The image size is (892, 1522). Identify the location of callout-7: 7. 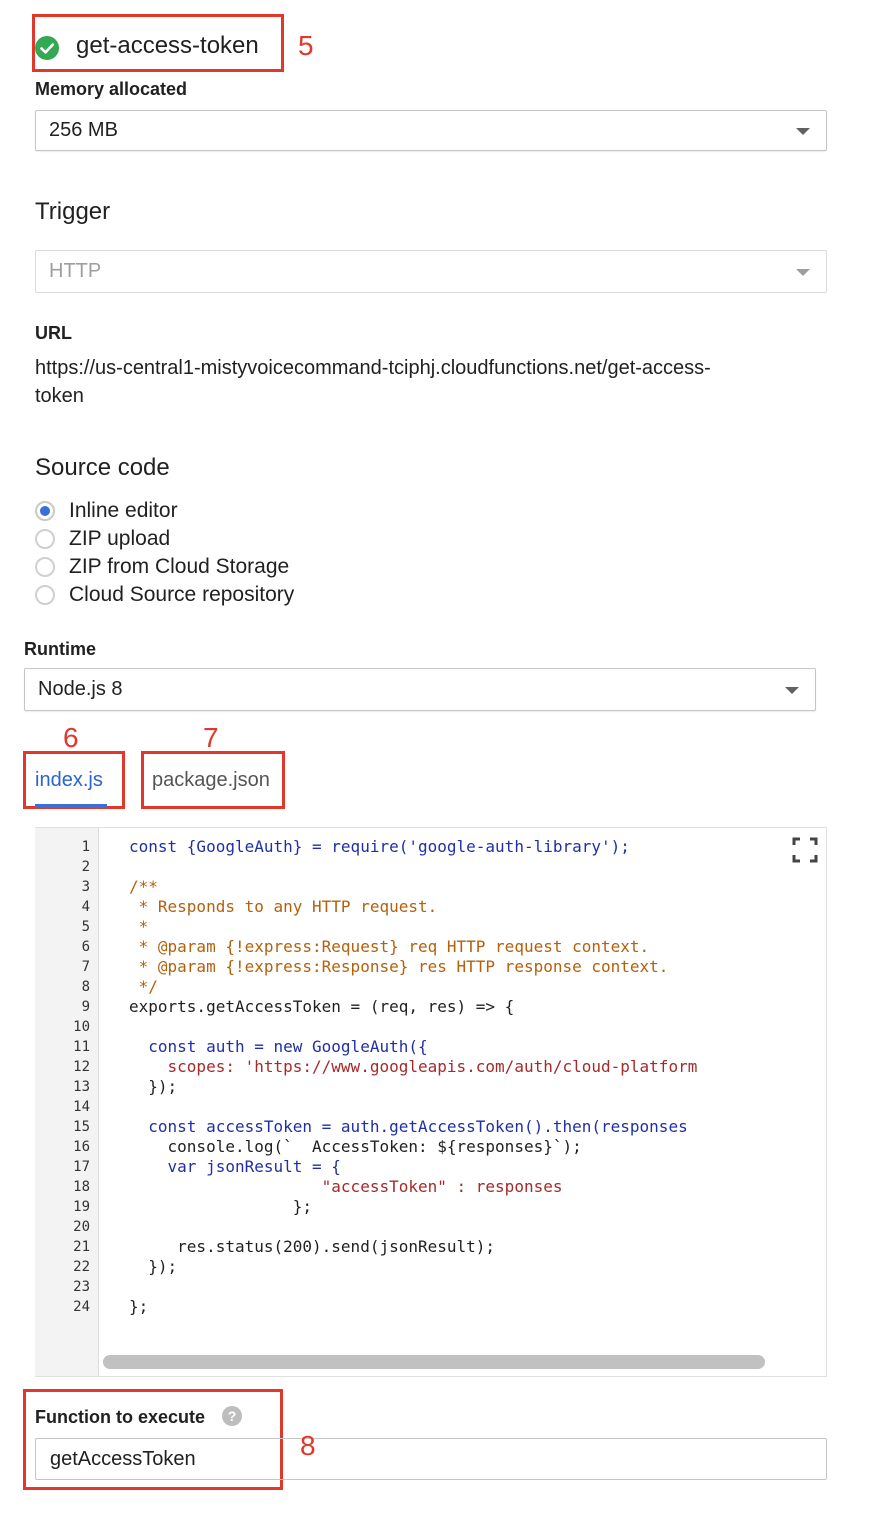
(211, 737).